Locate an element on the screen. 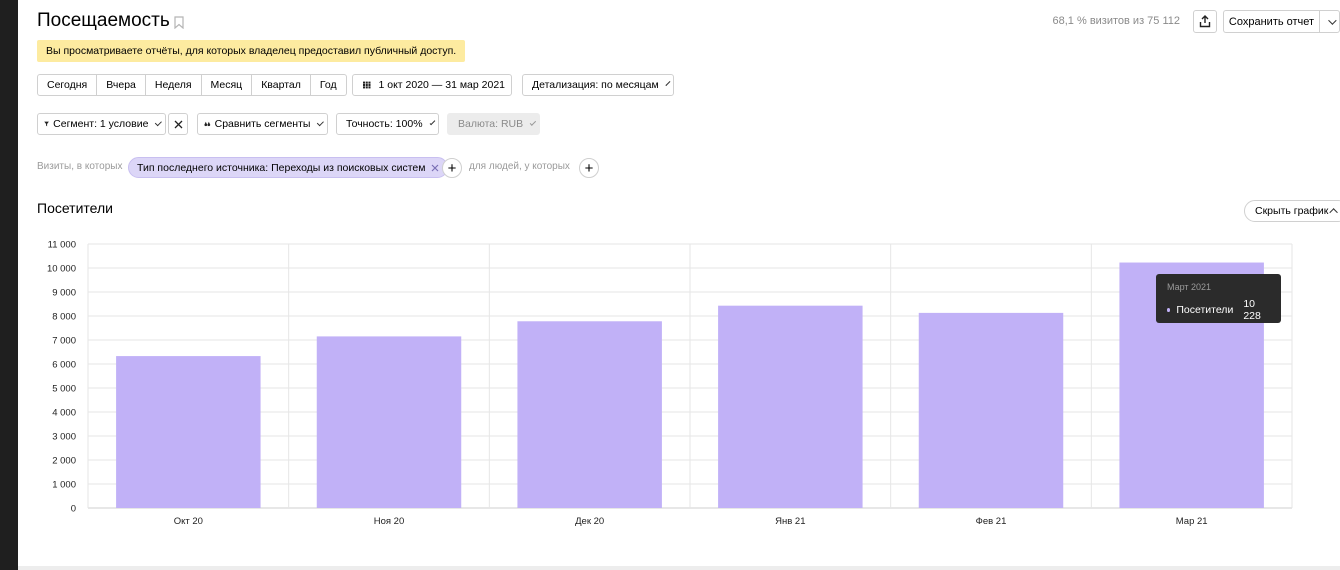  tooltip-row: Посетители 10 228 is located at coordinates (1218, 310).